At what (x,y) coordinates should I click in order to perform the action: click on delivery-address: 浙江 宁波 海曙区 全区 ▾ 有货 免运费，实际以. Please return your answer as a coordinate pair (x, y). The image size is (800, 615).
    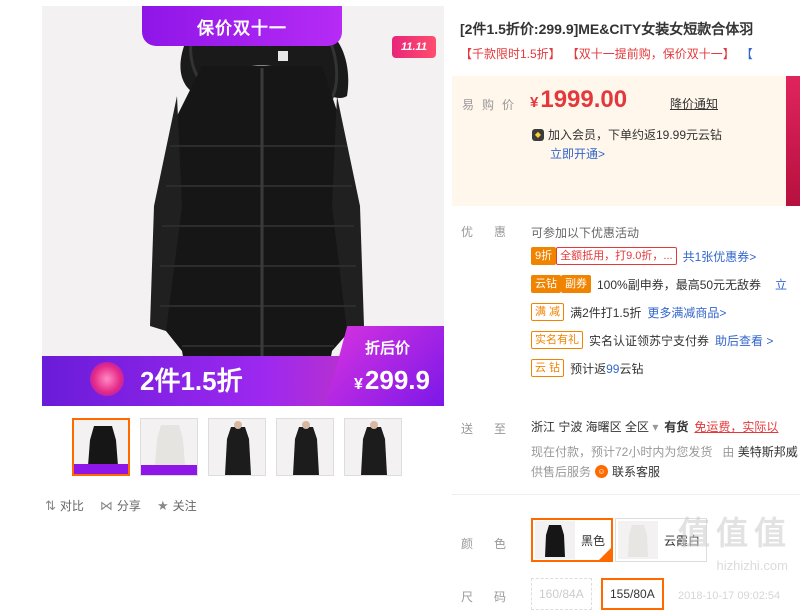
    Looking at the image, I should click on (654, 426).